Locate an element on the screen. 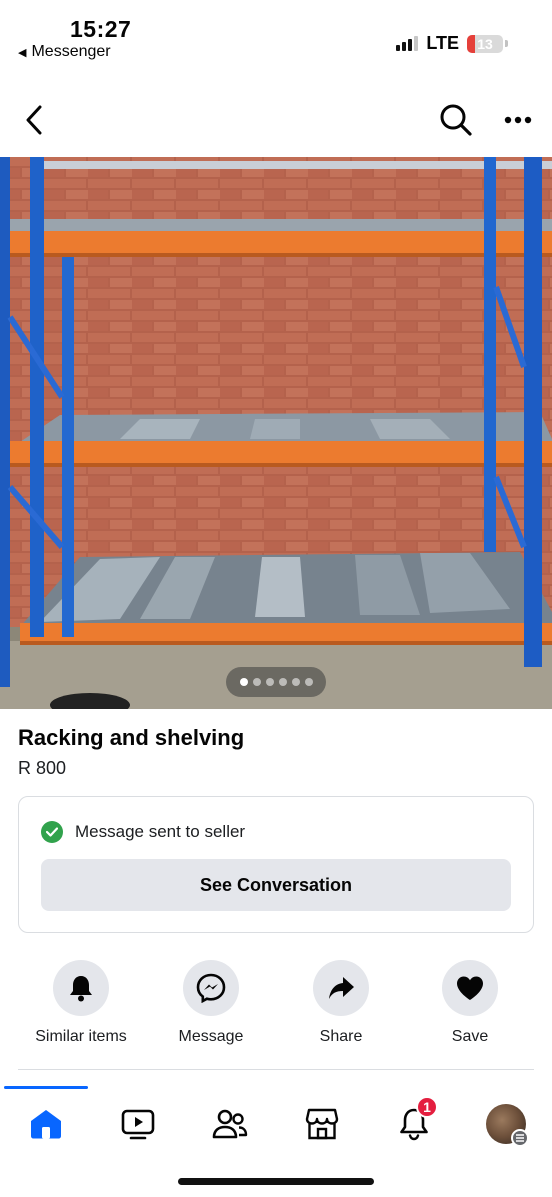  avatar is located at coordinates (507, 1125).